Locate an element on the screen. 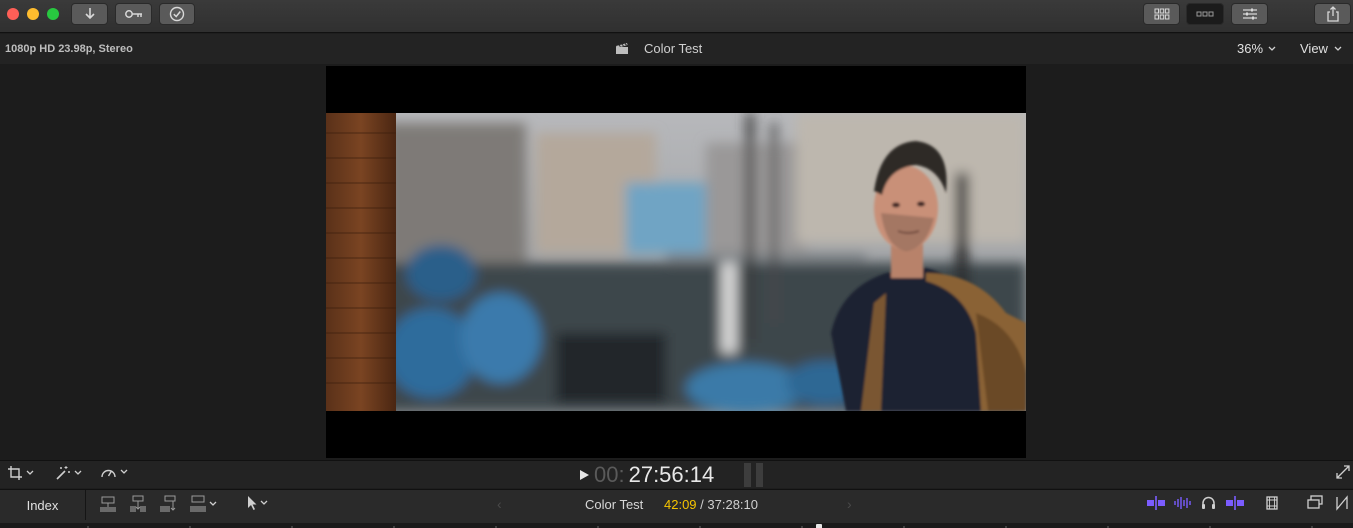  timeline-header: Index ‹ Color Test 42:09 / 37:28:10 › is located at coordinates (676, 508).